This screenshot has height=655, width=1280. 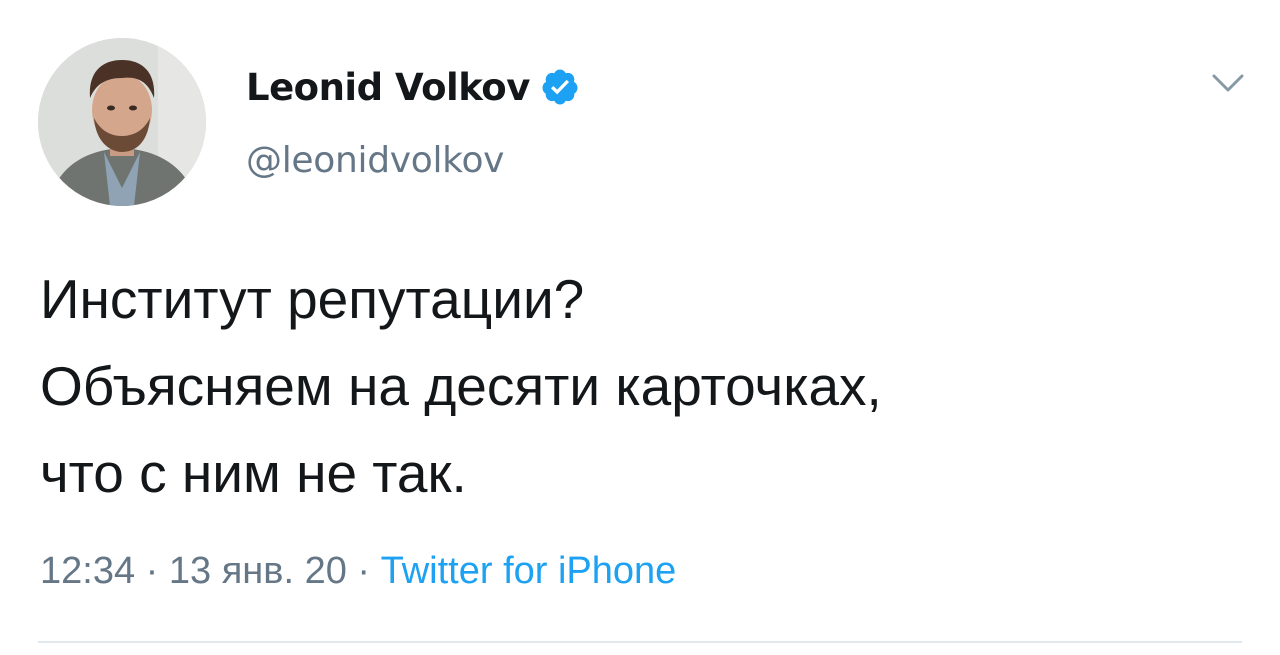 What do you see at coordinates (640, 642) in the screenshot?
I see `divider` at bounding box center [640, 642].